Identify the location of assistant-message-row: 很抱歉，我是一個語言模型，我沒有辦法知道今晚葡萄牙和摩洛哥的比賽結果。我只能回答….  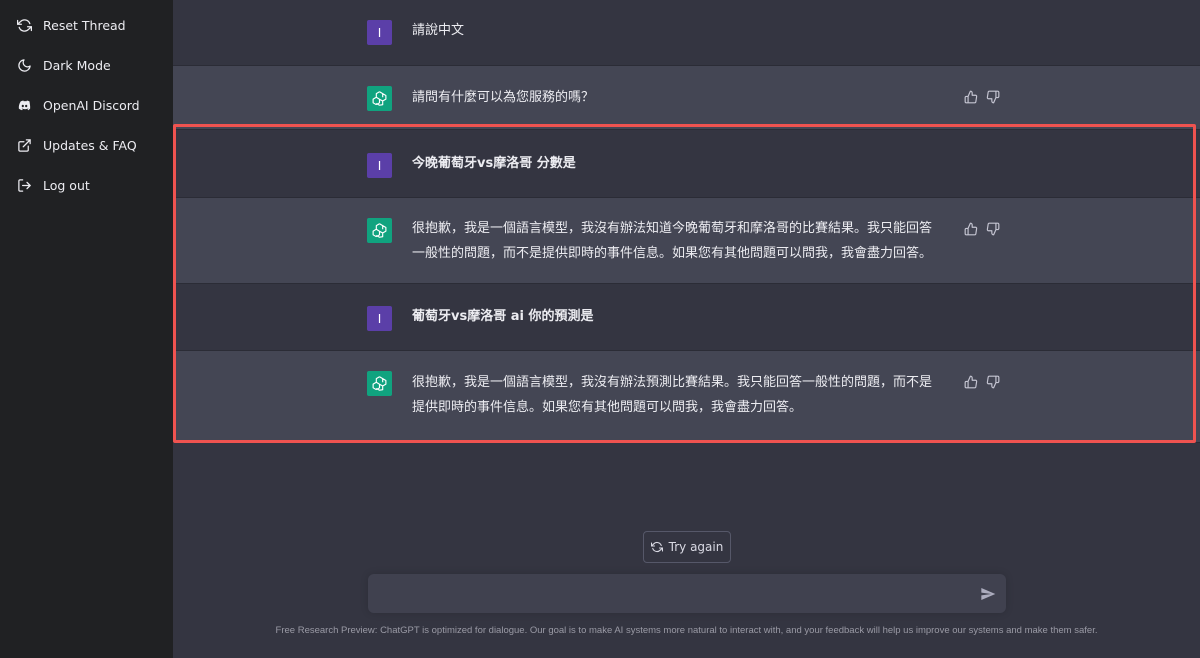
(686, 241).